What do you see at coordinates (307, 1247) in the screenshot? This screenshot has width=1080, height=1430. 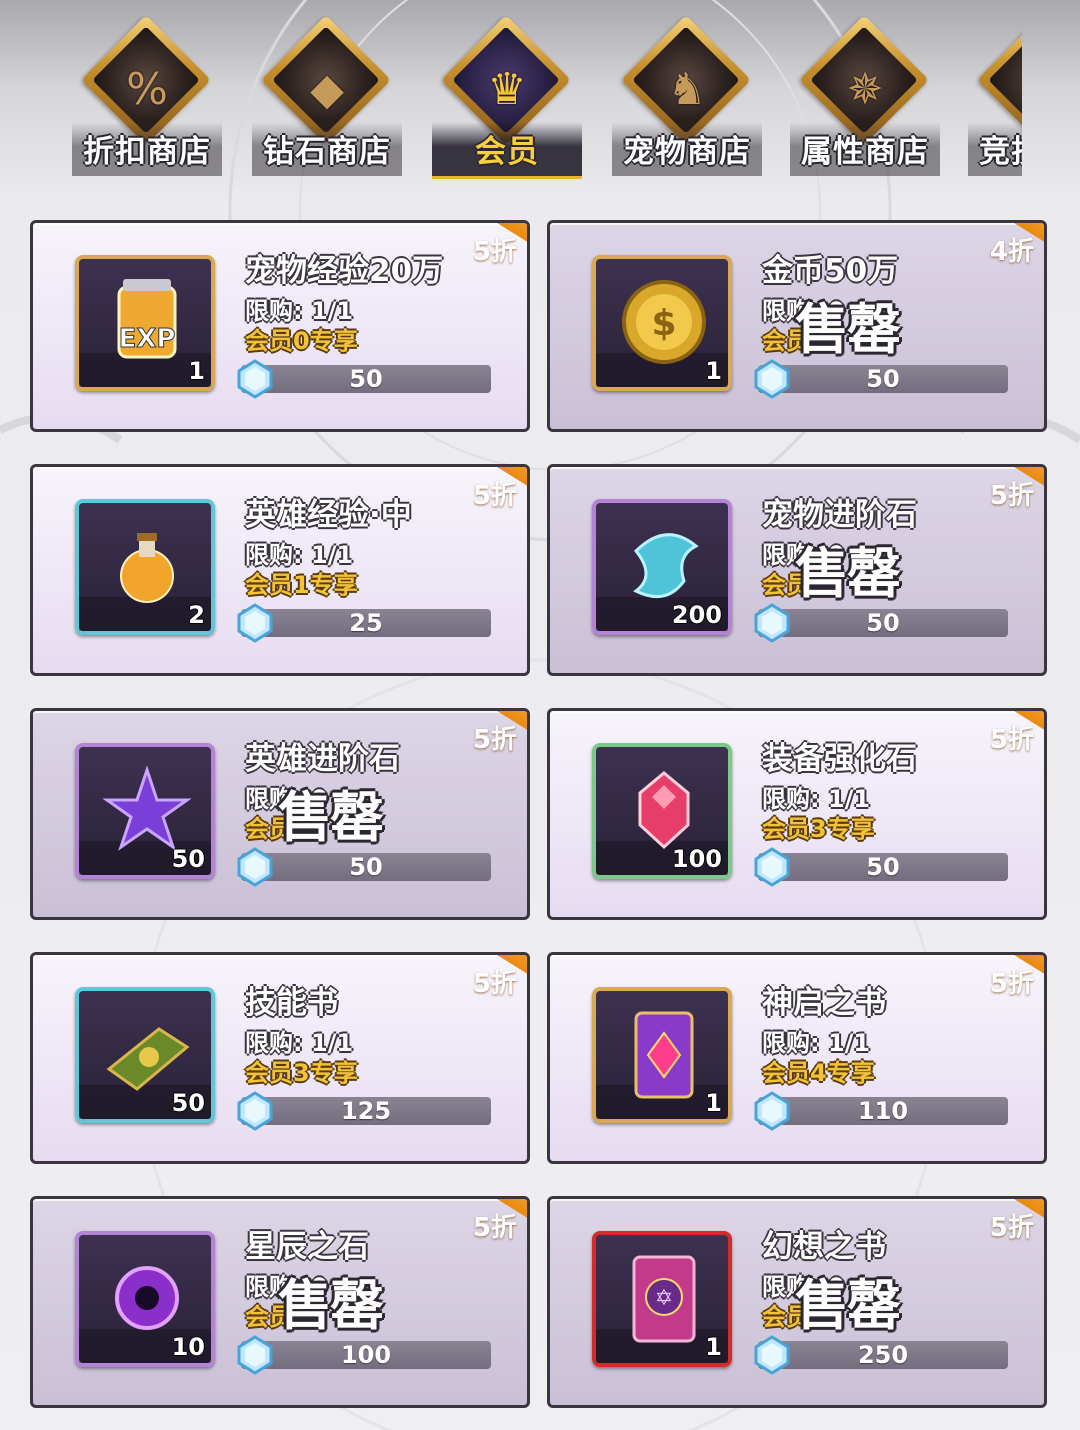 I see `item-name: 星辰之石` at bounding box center [307, 1247].